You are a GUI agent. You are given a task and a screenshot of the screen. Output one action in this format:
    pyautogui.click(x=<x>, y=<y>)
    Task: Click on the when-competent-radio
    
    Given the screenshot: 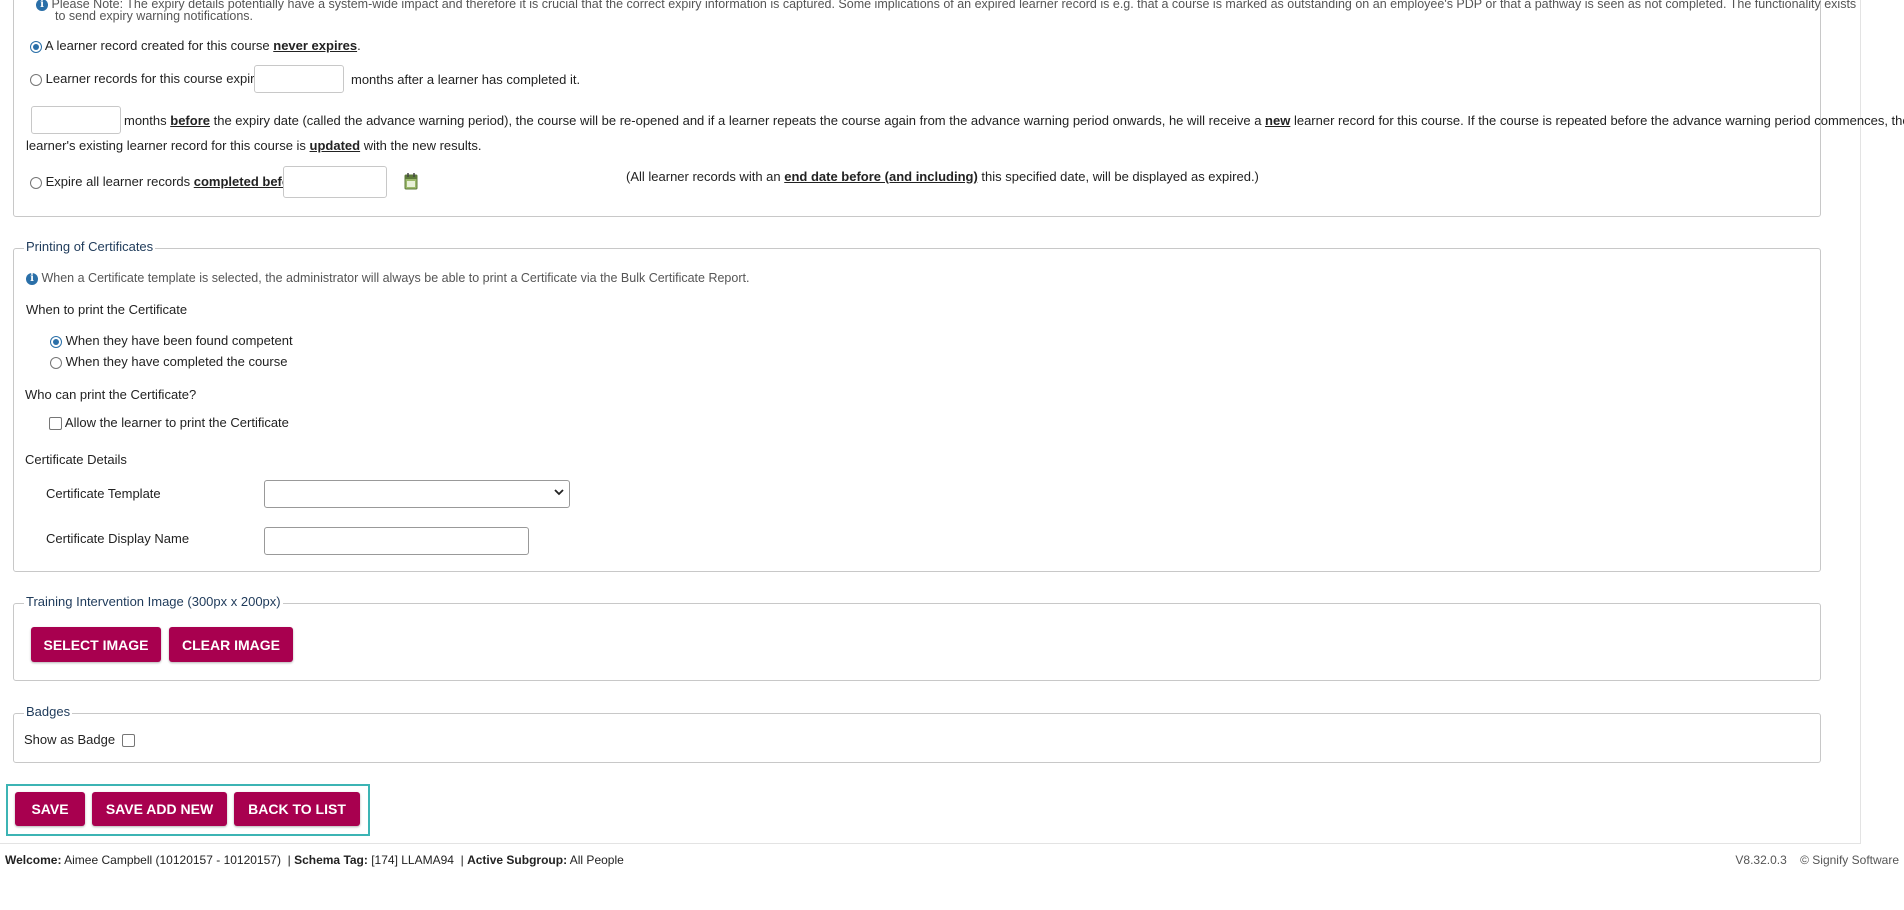 What is the action you would take?
    pyautogui.click(x=56, y=341)
    